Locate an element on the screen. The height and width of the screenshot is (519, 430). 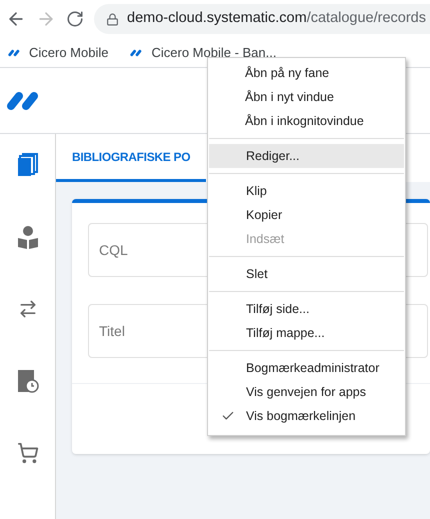
url-path: /catalogue/records is located at coordinates (366, 18).